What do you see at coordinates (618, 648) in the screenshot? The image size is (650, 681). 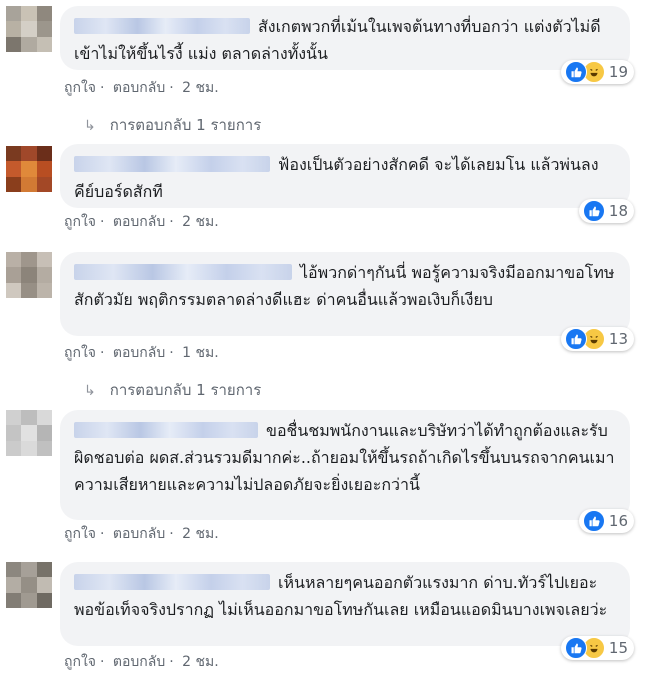 I see `reaction-count: 15` at bounding box center [618, 648].